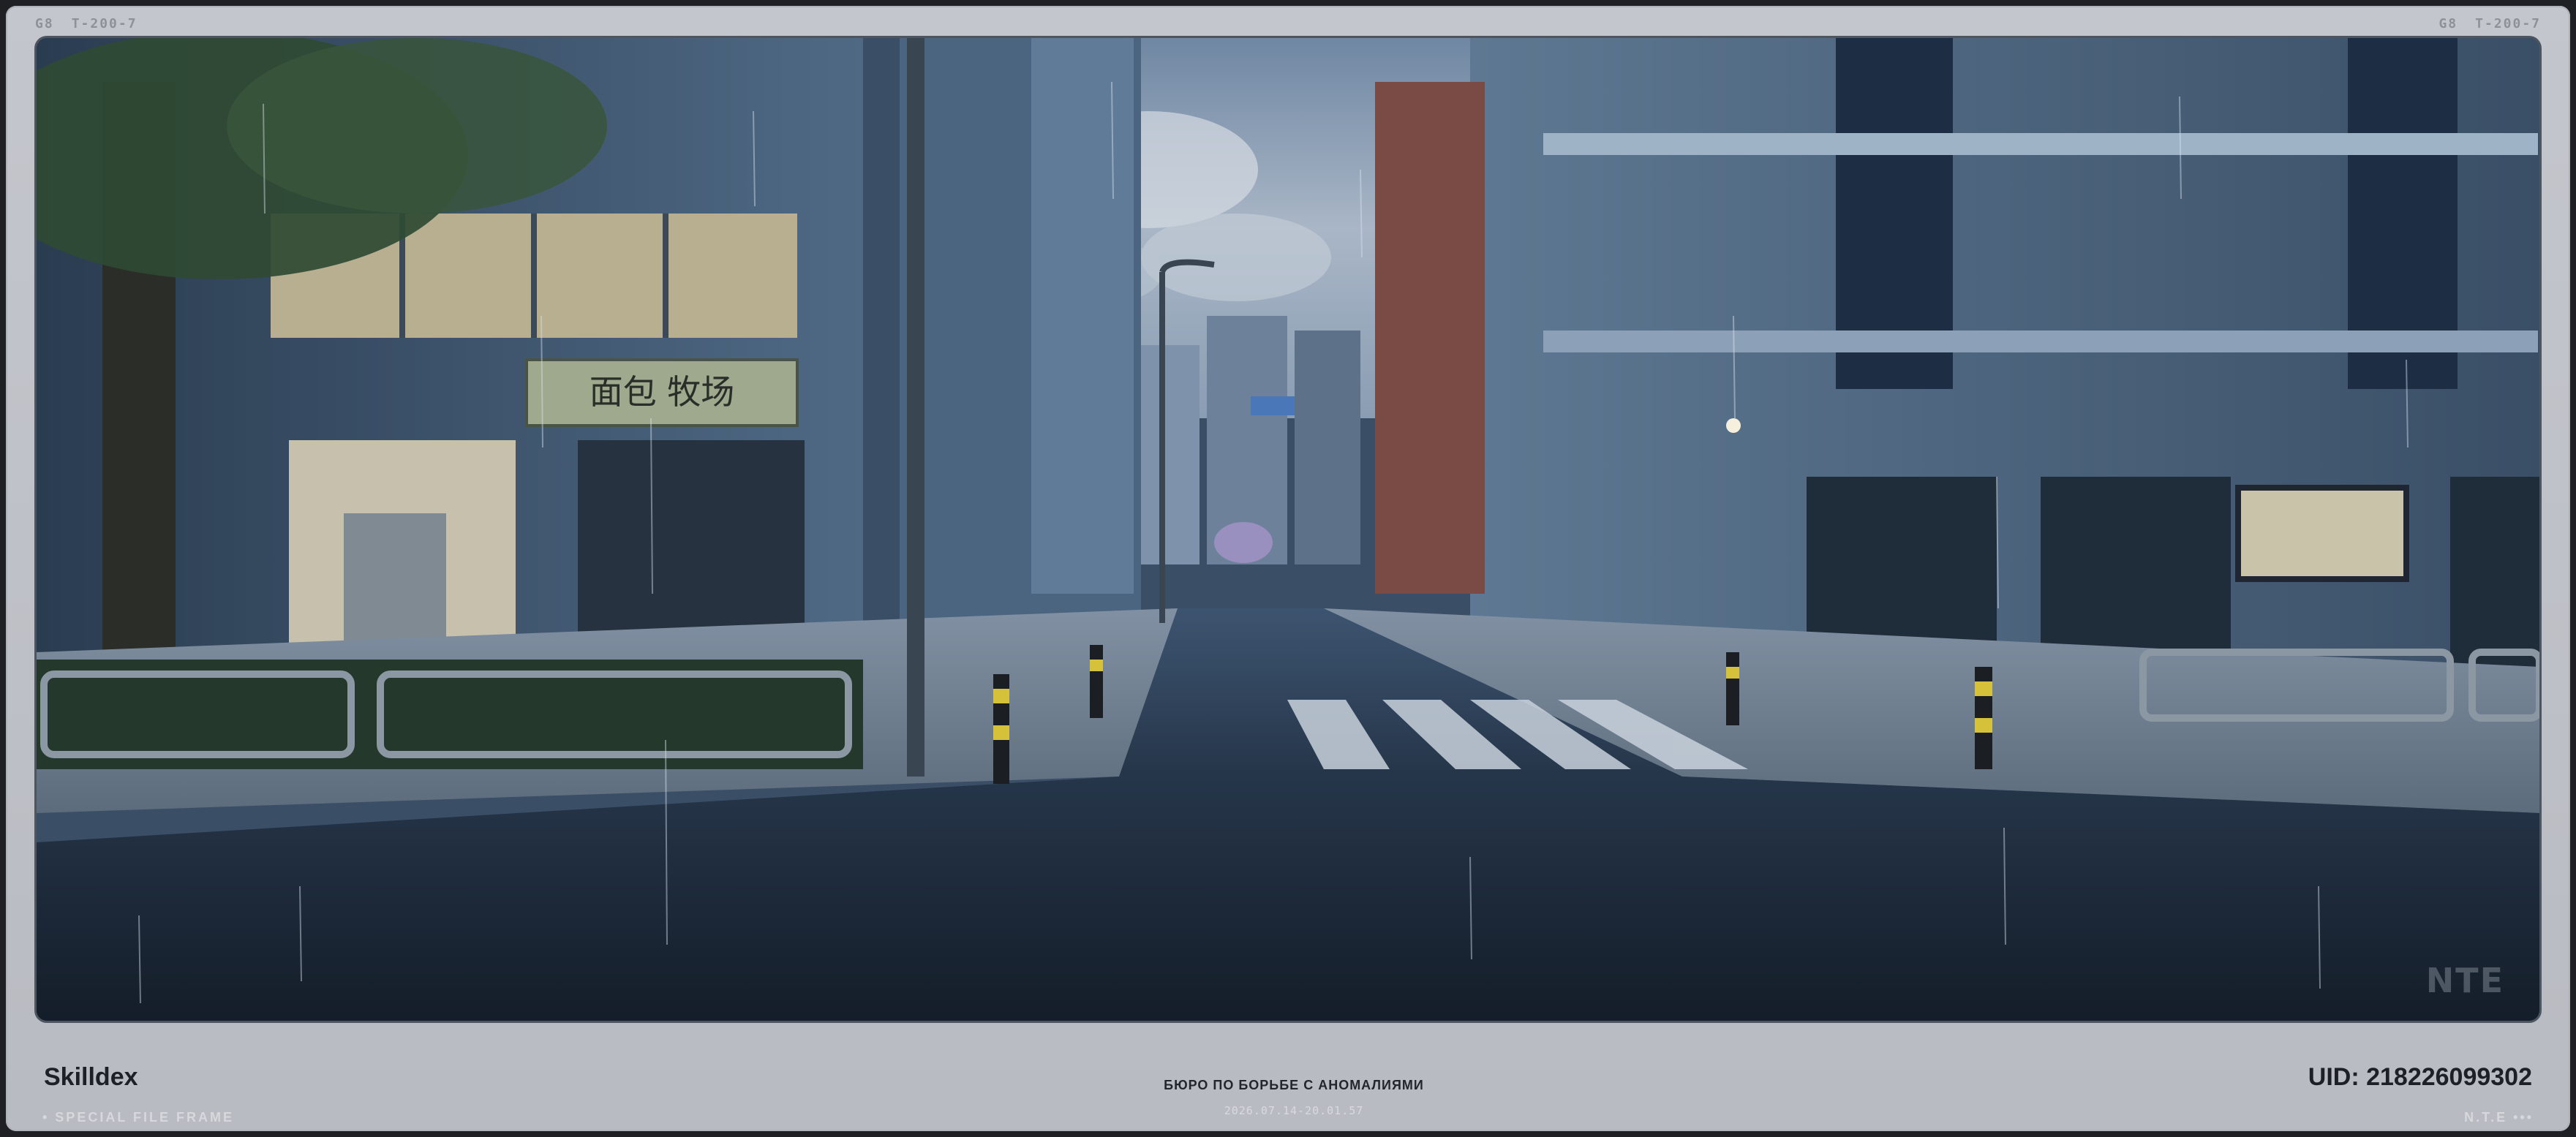 This screenshot has height=1137, width=2576. What do you see at coordinates (662, 392) in the screenshot?
I see `shop-sign-text: 面包 牧场` at bounding box center [662, 392].